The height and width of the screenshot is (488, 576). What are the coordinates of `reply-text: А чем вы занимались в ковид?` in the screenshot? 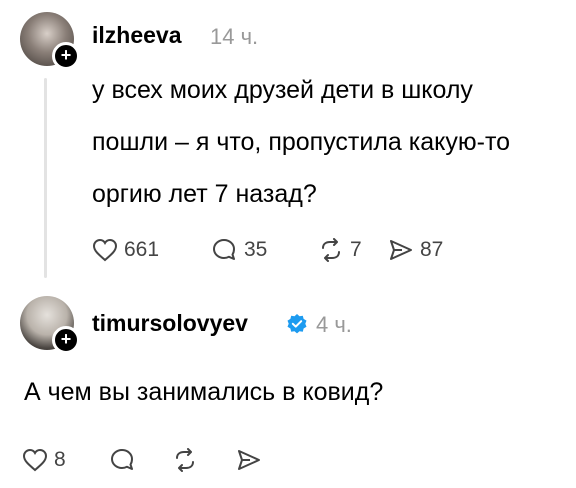 It's located at (204, 392).